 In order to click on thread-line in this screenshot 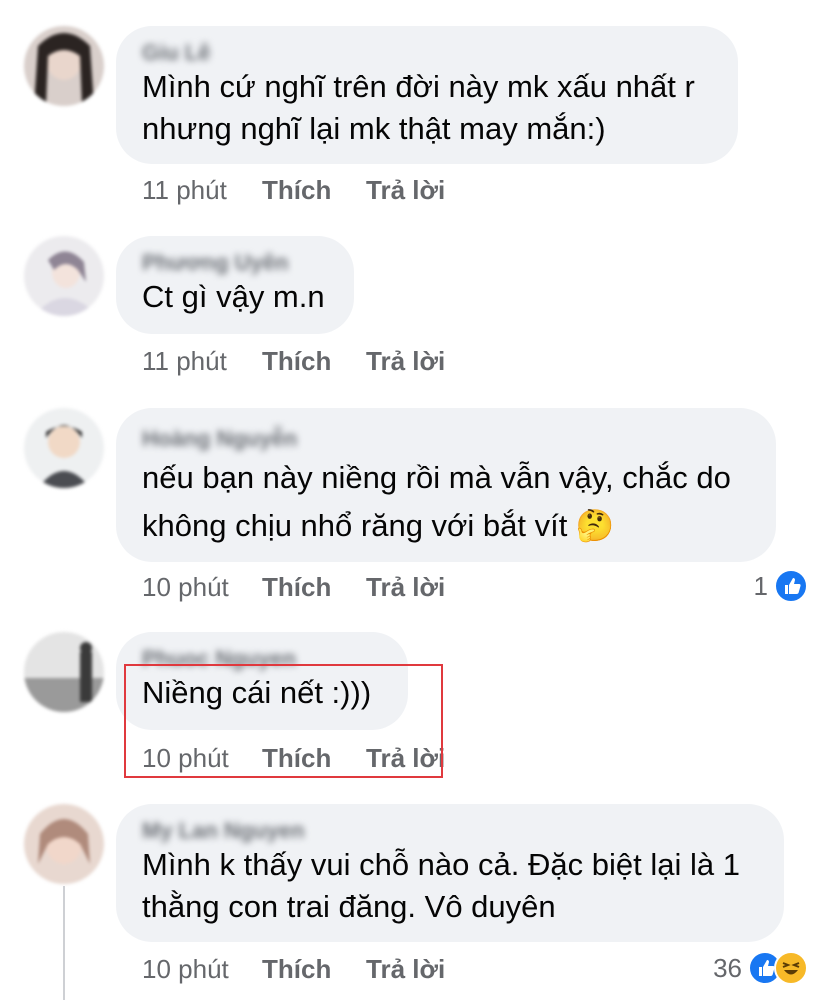, I will do `click(64, 943)`.